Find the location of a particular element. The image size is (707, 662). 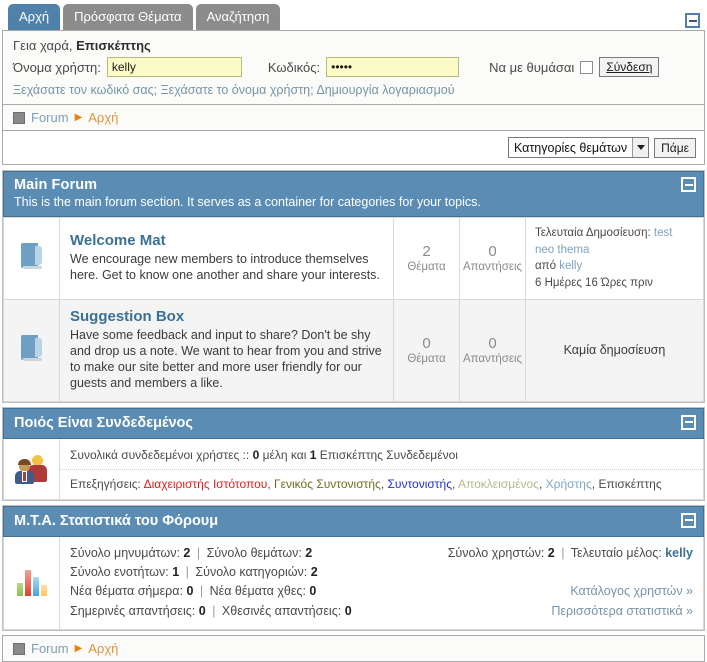

legend-moderator: Συντονιστής is located at coordinates (420, 484).